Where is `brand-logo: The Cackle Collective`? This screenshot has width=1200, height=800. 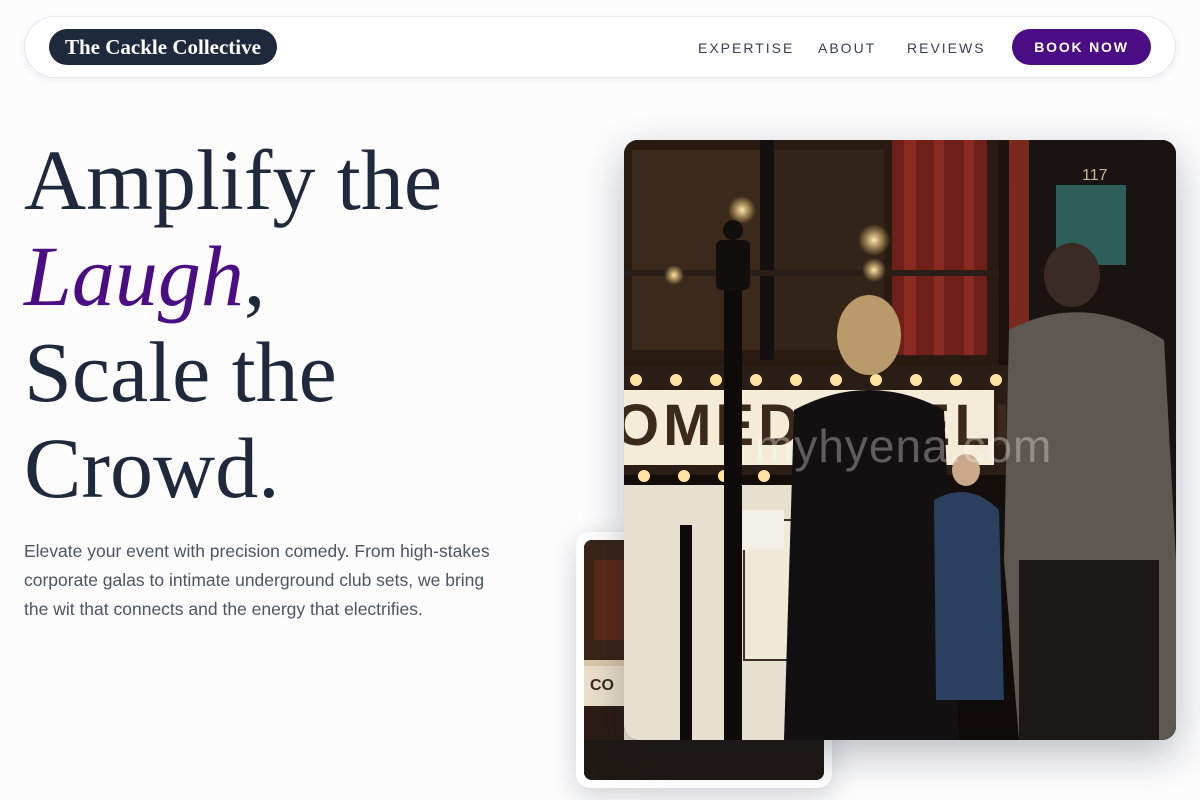
brand-logo: The Cackle Collective is located at coordinates (163, 47).